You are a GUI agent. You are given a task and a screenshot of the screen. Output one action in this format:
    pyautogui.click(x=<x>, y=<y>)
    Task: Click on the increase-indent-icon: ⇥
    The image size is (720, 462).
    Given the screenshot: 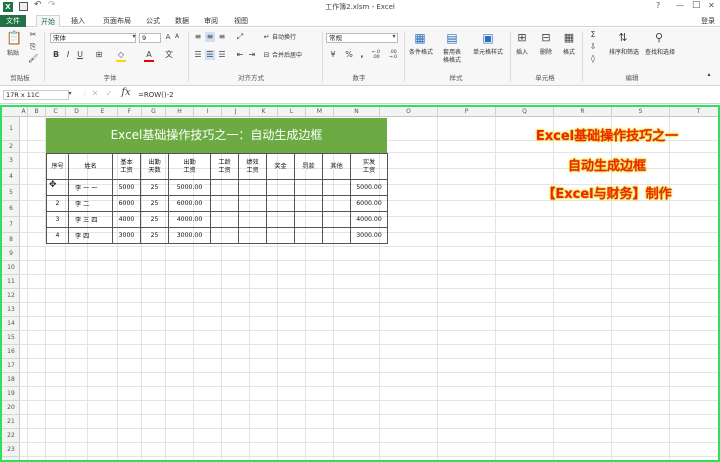 What is the action you would take?
    pyautogui.click(x=252, y=55)
    